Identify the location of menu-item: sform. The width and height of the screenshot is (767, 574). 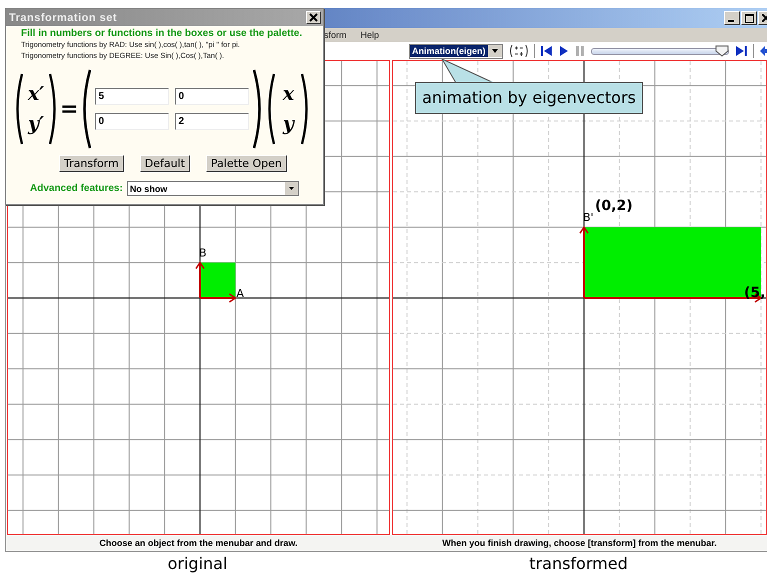
(335, 35).